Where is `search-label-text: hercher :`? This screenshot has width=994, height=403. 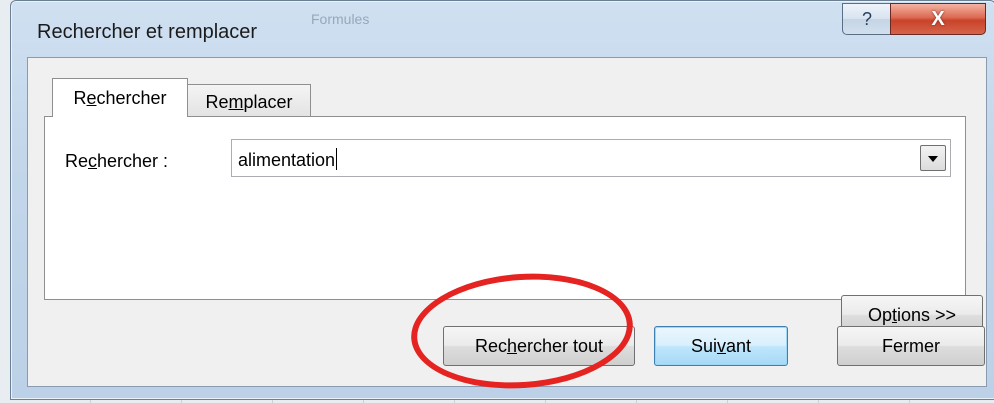
search-label-text: hercher : is located at coordinates (133, 161).